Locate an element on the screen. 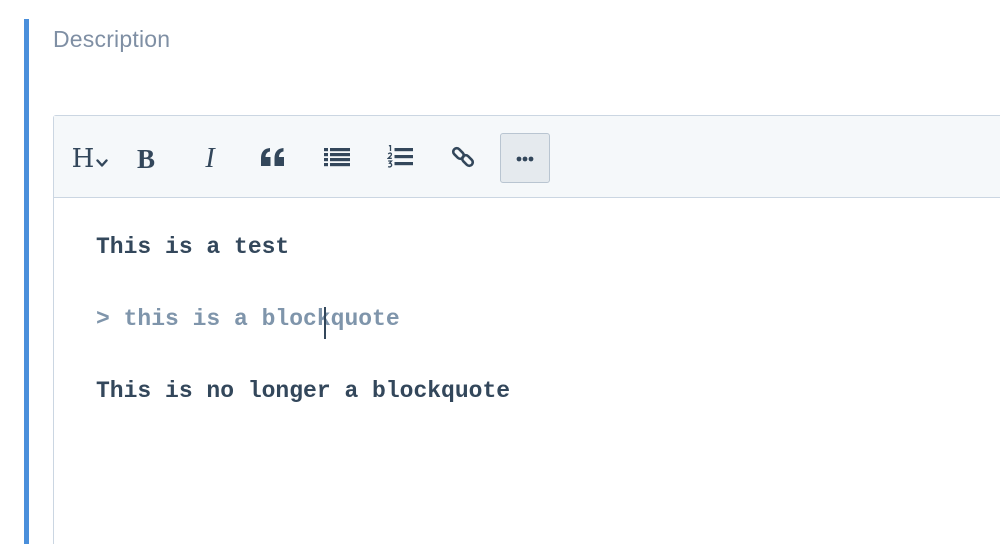  more-options-icon is located at coordinates (525, 158).